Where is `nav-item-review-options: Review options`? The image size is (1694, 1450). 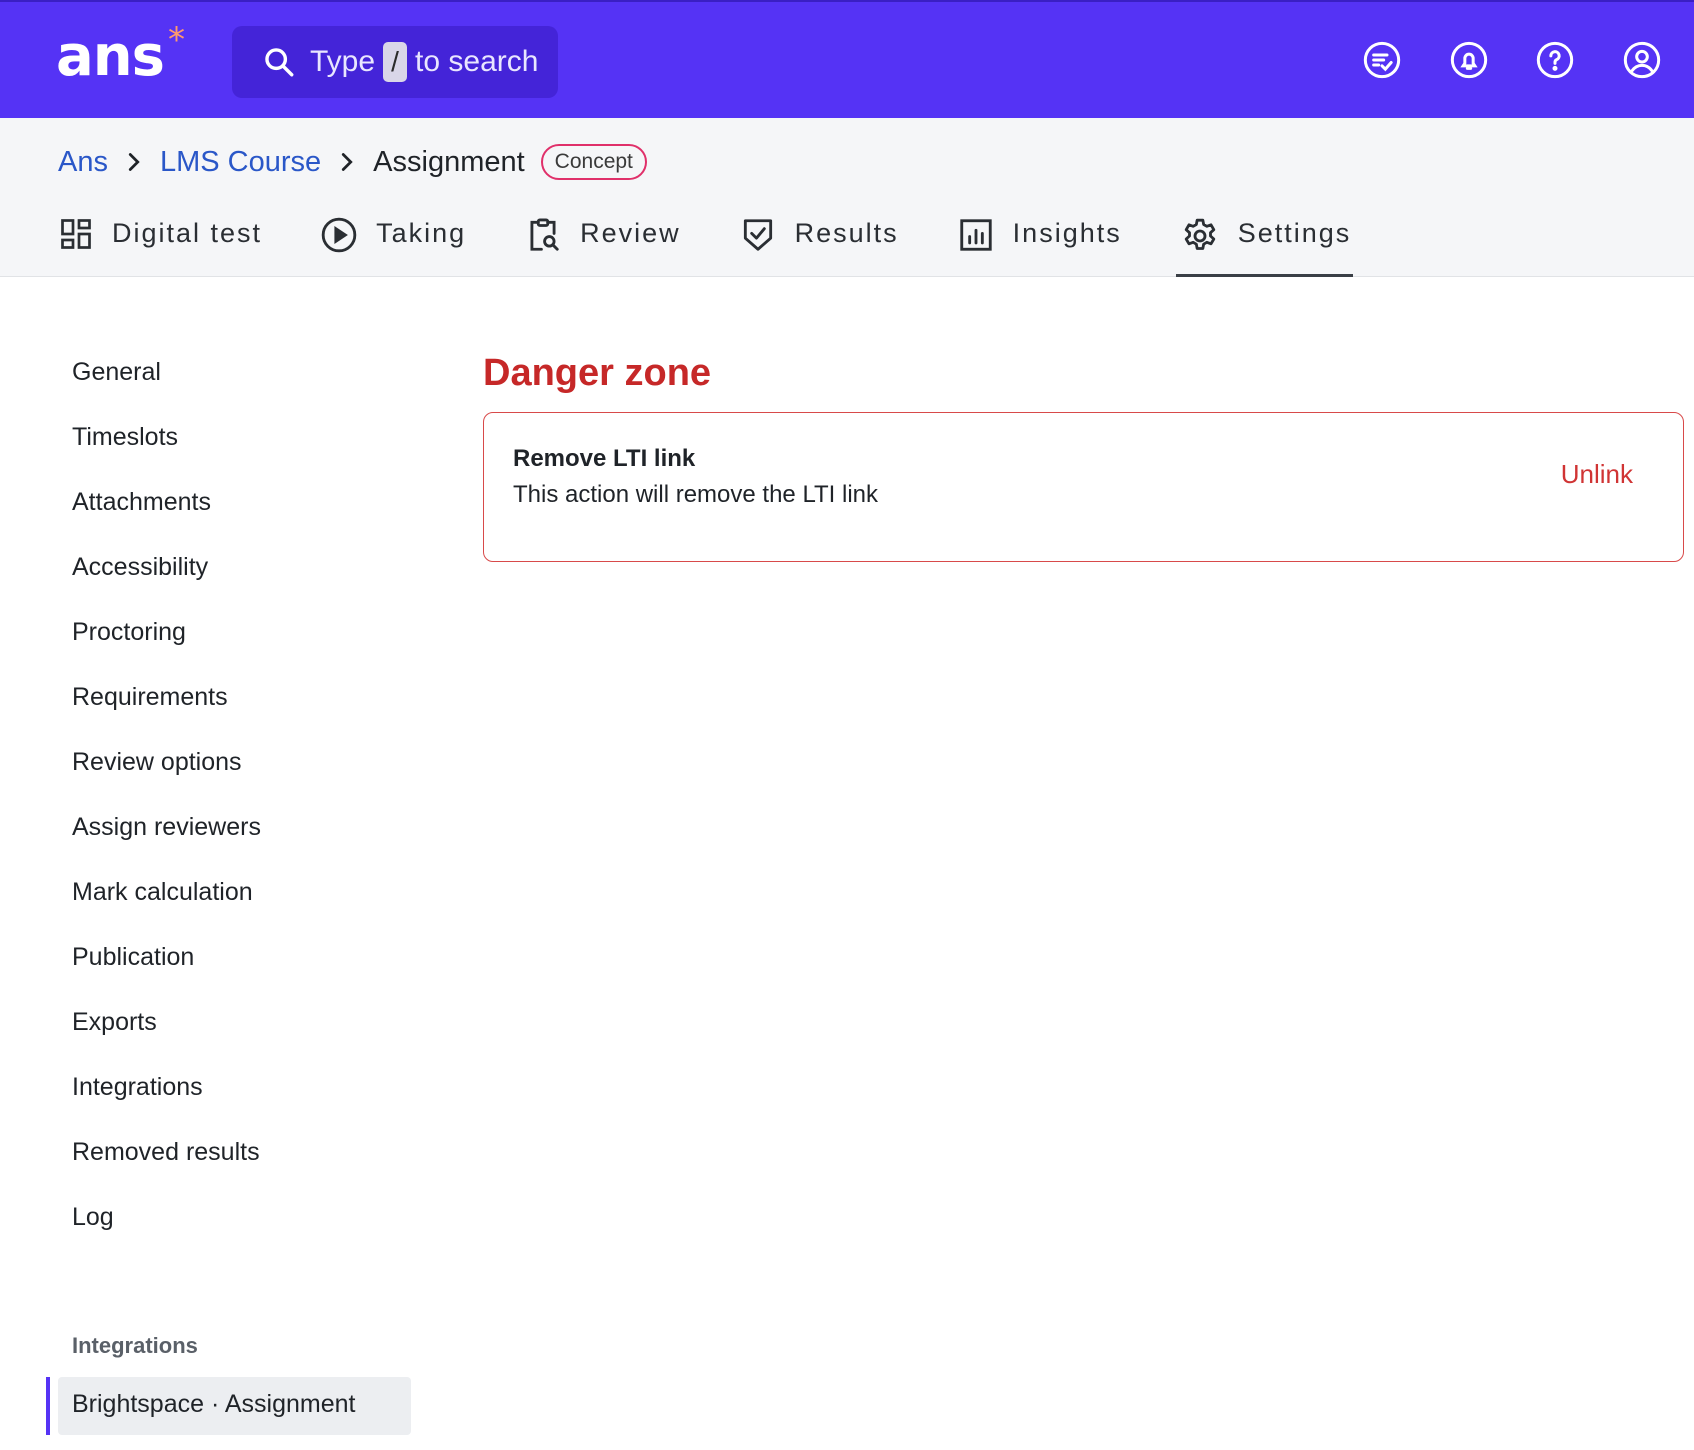
nav-item-review-options: Review options is located at coordinates (166, 780).